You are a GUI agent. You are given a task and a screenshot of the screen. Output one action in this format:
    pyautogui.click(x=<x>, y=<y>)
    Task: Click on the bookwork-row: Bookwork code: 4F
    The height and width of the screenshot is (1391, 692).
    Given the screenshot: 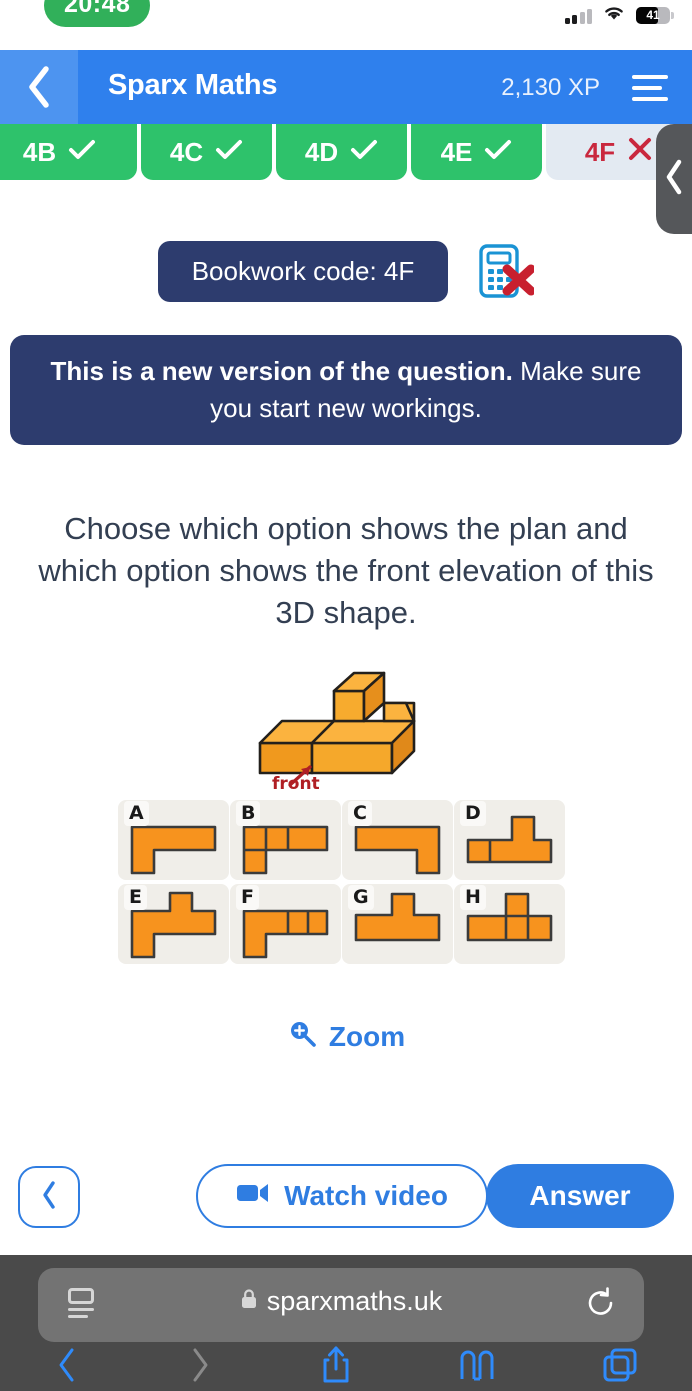 What is the action you would take?
    pyautogui.click(x=346, y=271)
    